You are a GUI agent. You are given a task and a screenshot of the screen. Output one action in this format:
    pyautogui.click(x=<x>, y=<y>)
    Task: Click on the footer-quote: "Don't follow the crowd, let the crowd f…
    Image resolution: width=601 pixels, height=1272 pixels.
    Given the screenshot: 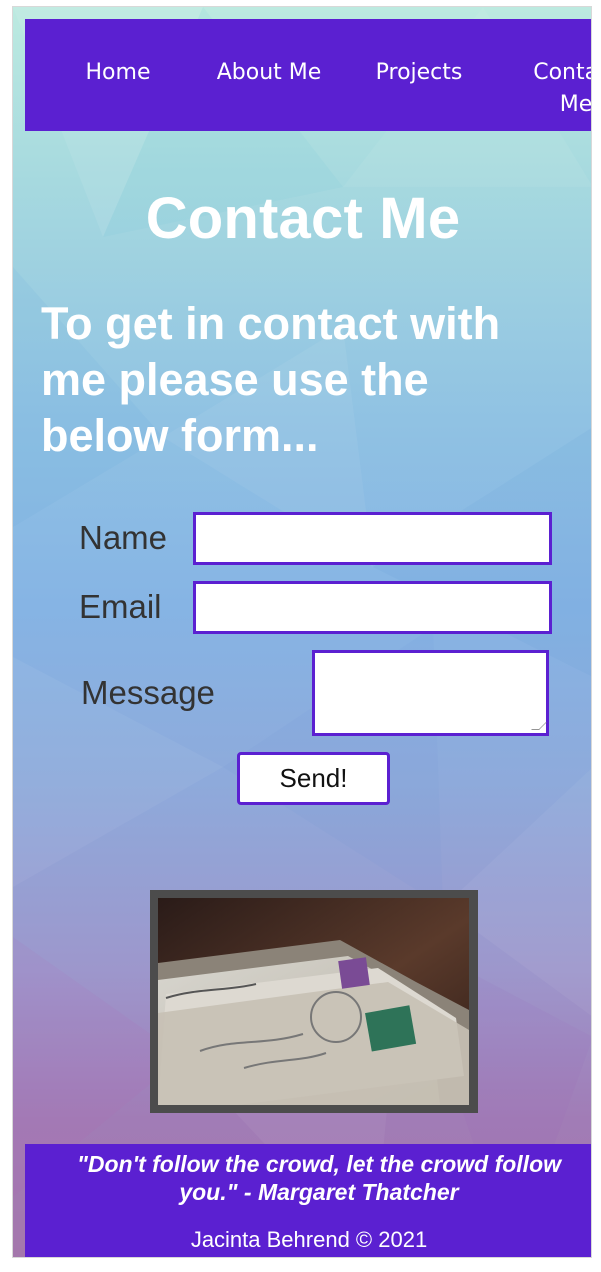 What is the action you would take?
    pyautogui.click(x=319, y=1178)
    